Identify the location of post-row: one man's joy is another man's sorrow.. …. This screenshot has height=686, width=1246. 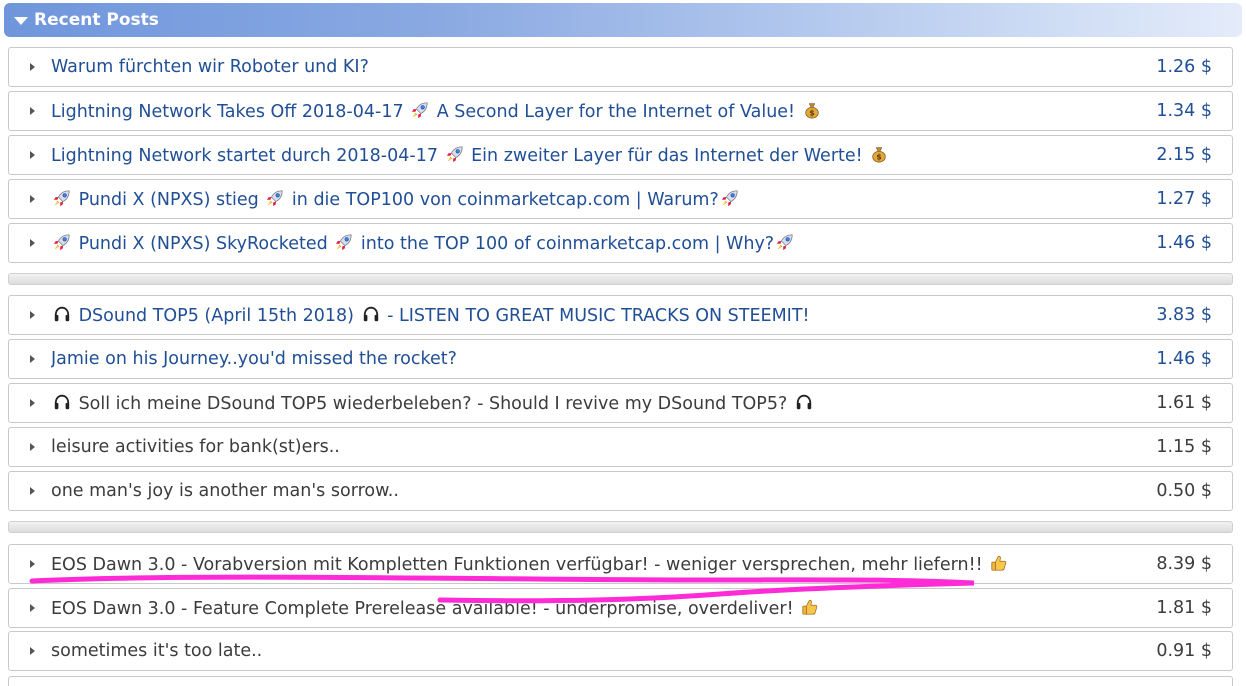
(620, 491).